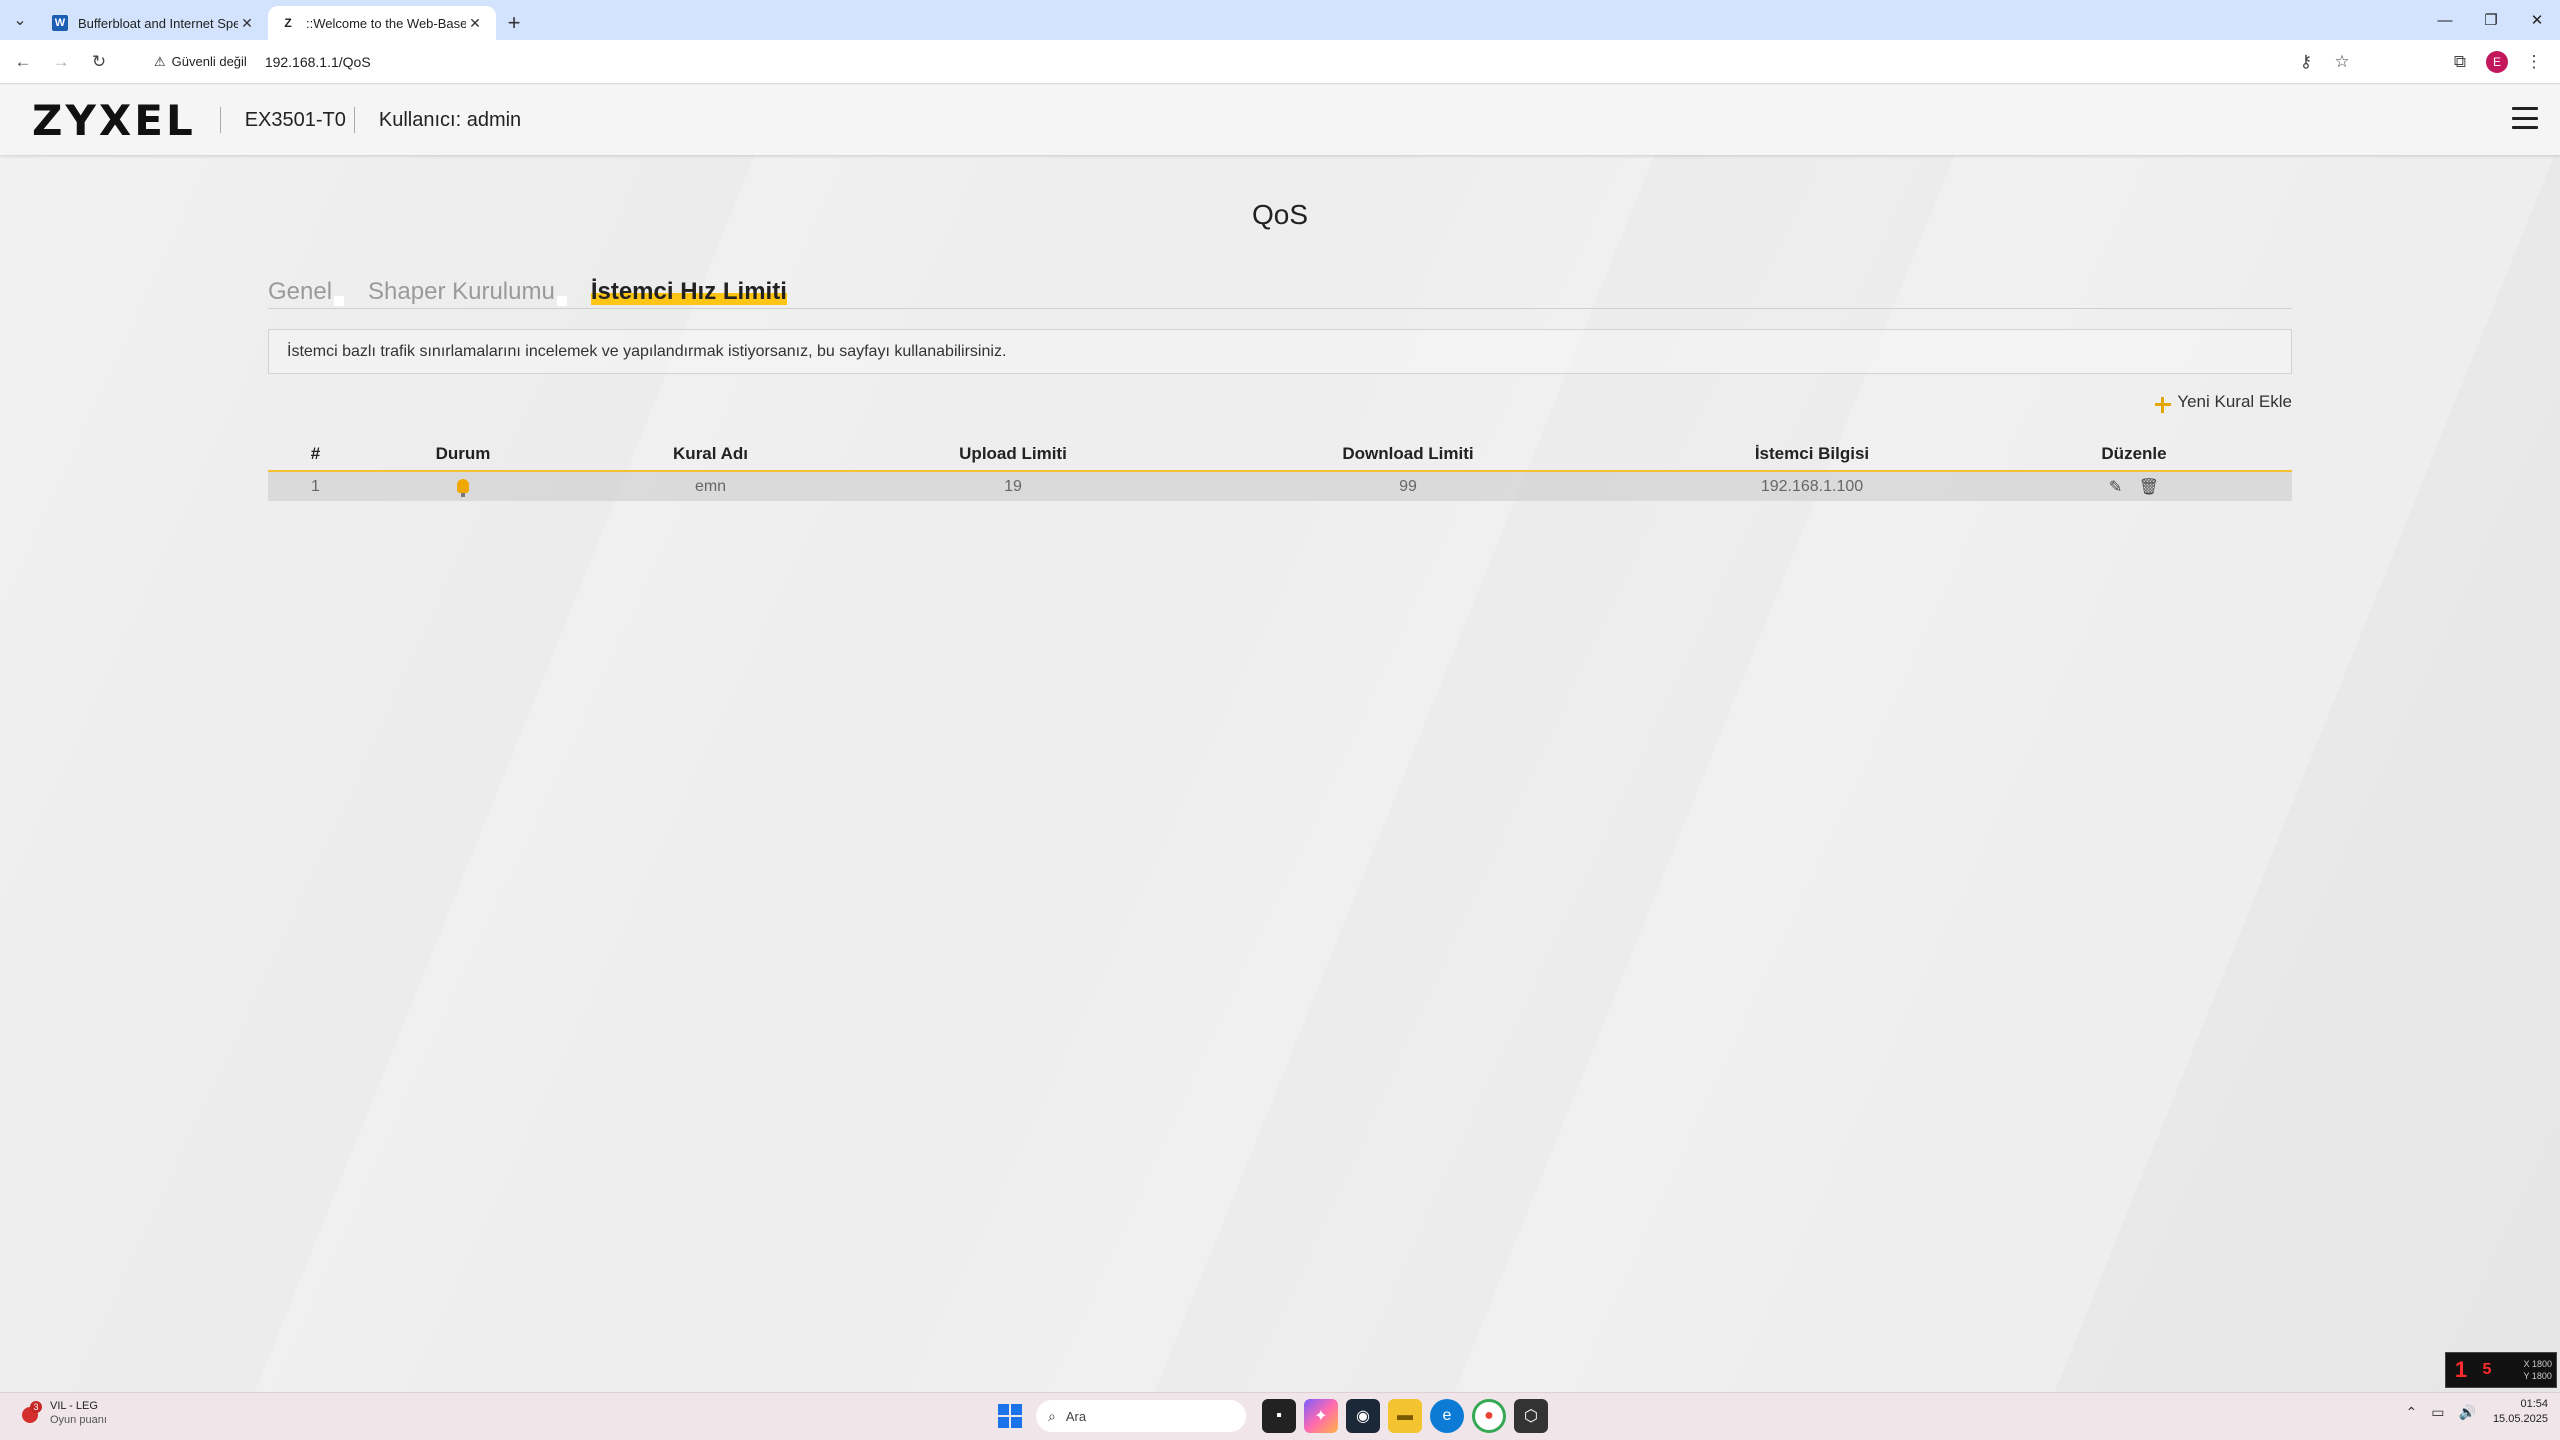 The image size is (2560, 1440). Describe the element at coordinates (60, 23) in the screenshot. I see `tab-favicon: W` at that location.